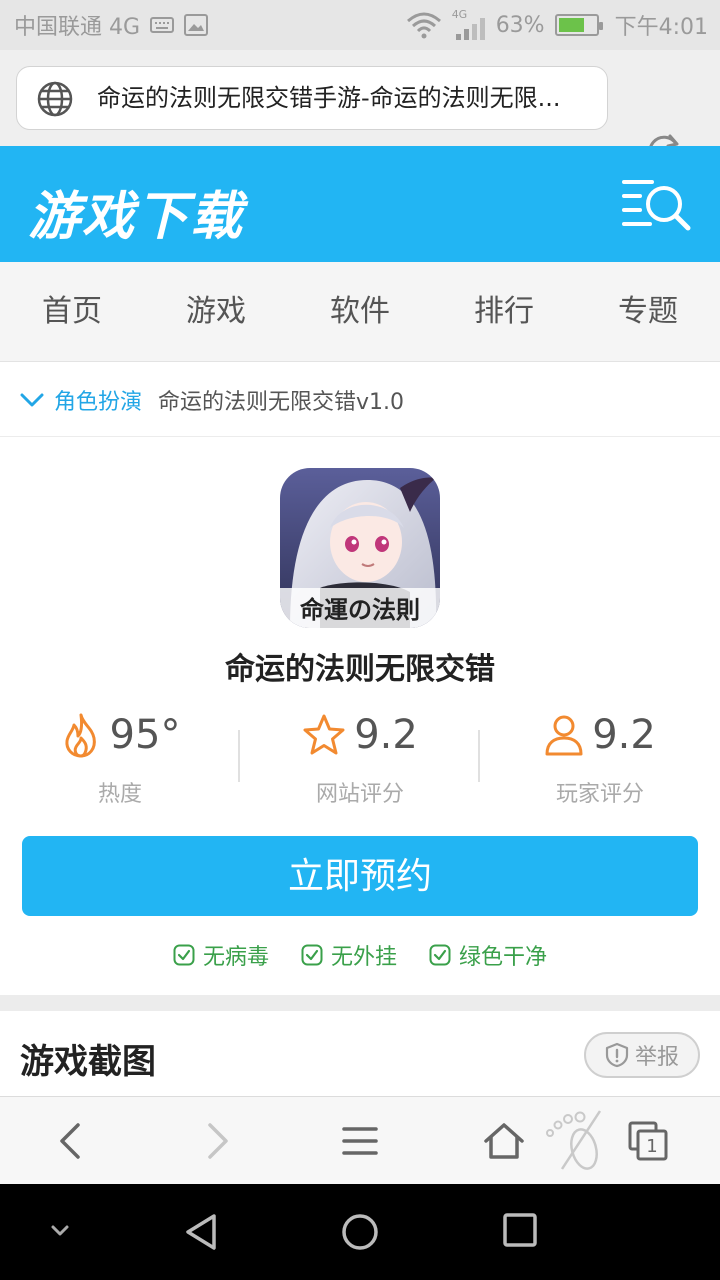 The image size is (720, 1280). What do you see at coordinates (617, 1055) in the screenshot?
I see `shield-alert-icon` at bounding box center [617, 1055].